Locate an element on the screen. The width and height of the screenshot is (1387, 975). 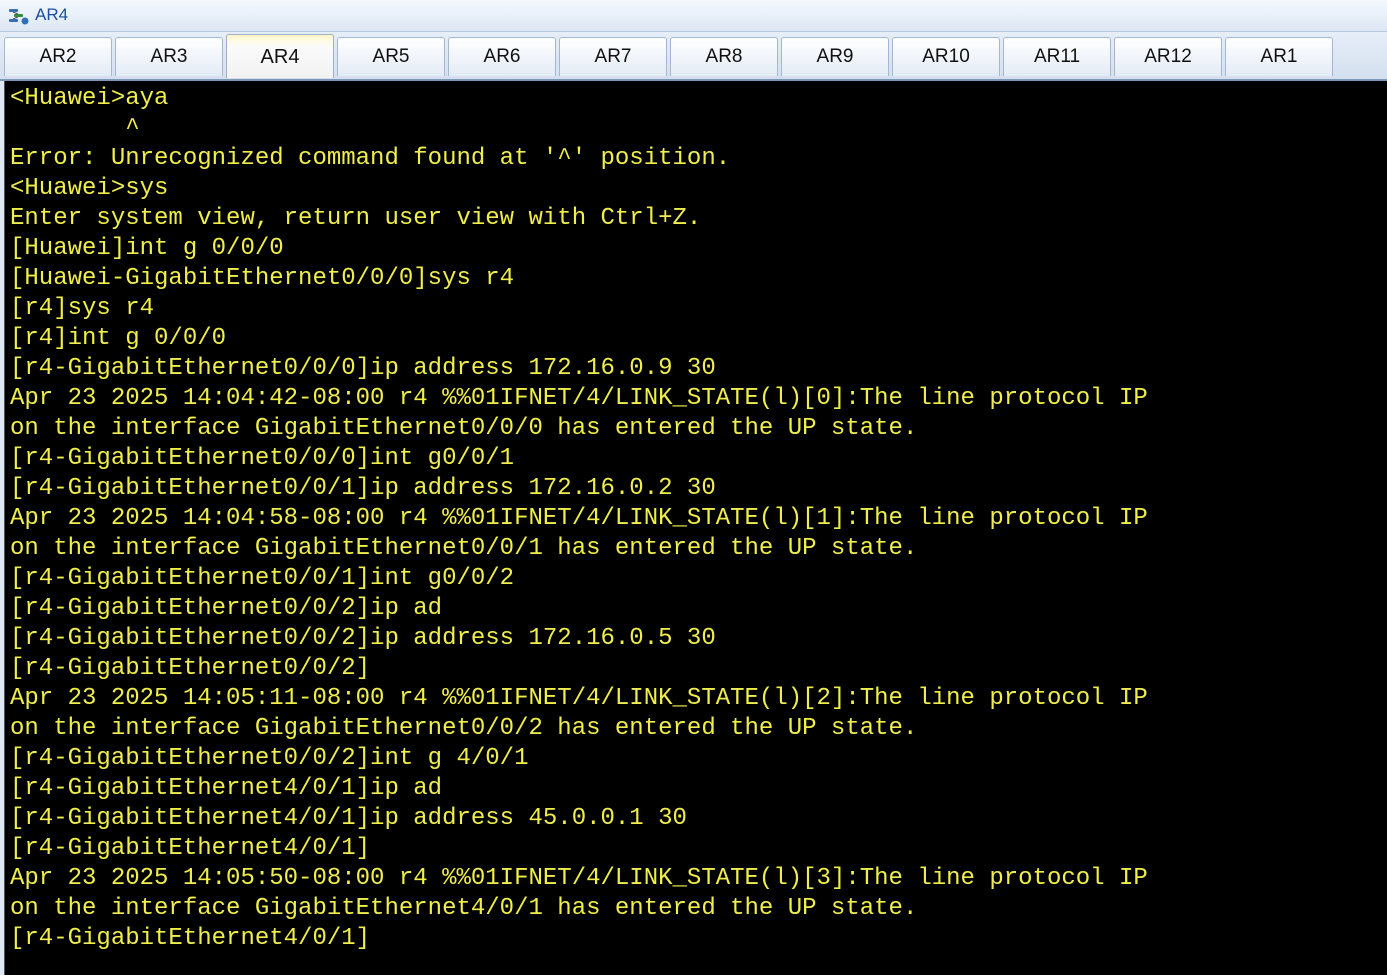
terminal-line: [r4-GigabitEthernet0/0/1]int g0/0/2 is located at coordinates (262, 578).